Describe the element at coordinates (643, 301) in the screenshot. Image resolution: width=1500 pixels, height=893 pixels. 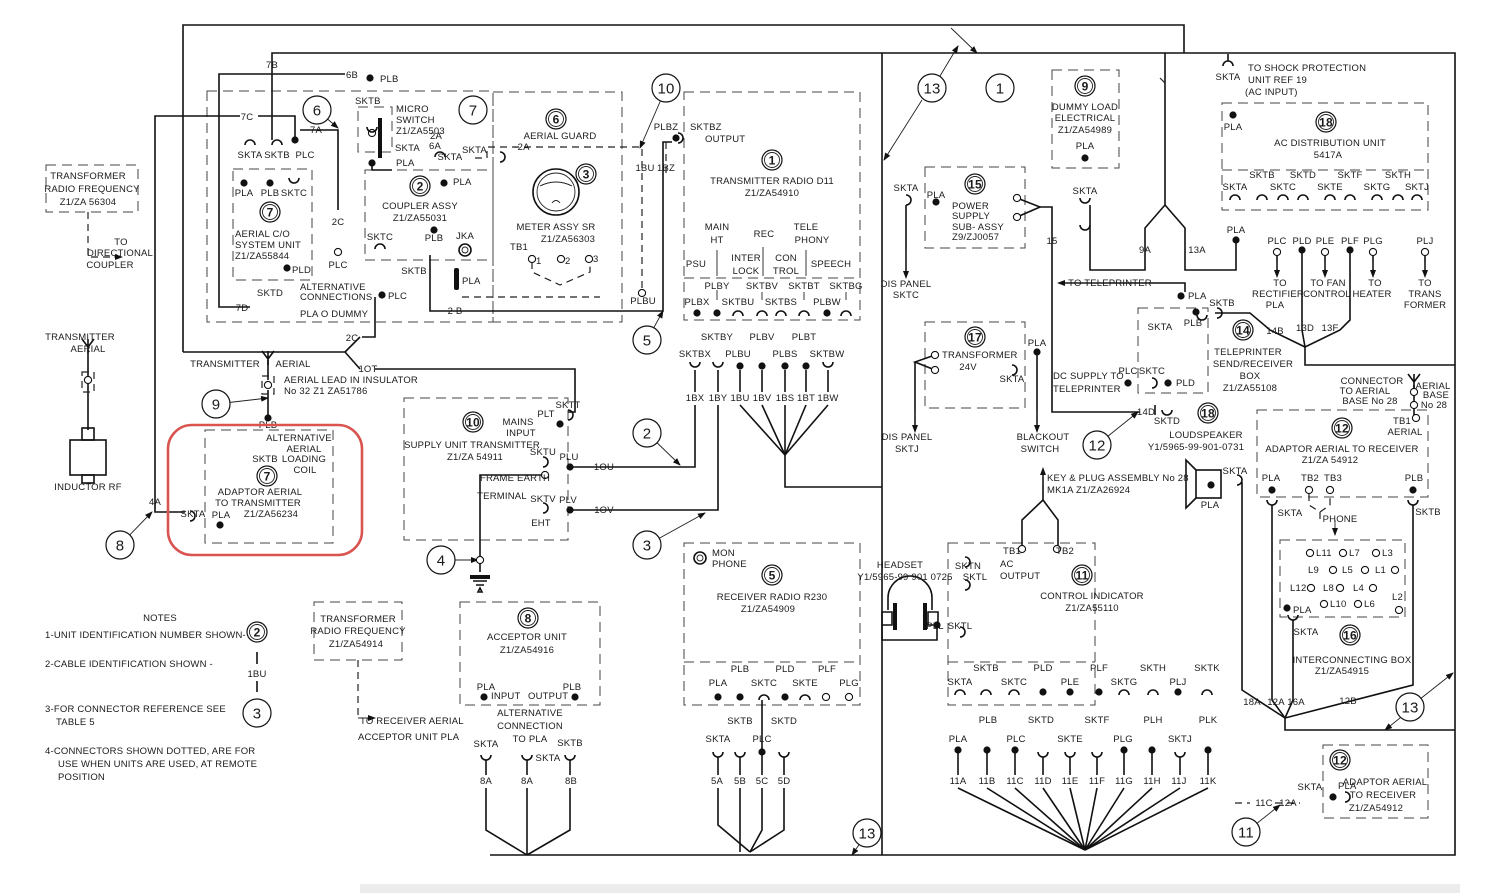
I see `label-guard: PLBU` at that location.